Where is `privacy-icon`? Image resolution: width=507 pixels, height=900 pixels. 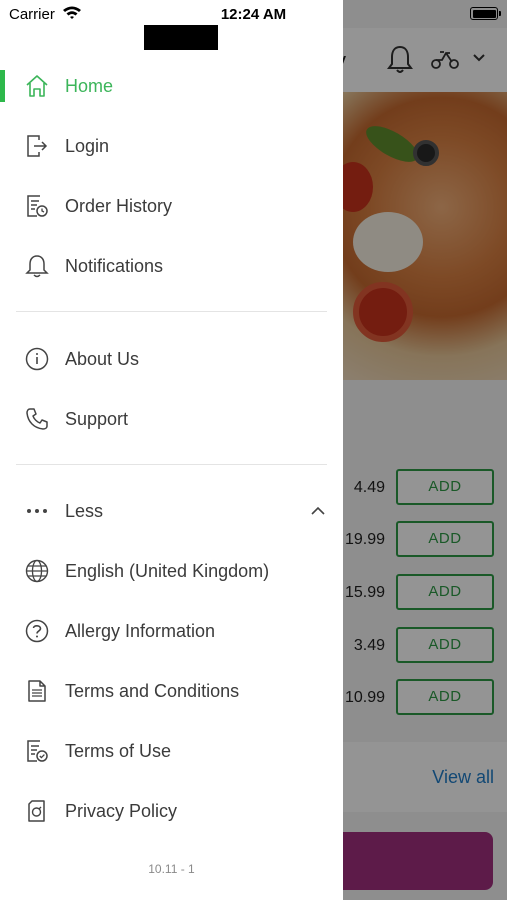 privacy-icon is located at coordinates (37, 811).